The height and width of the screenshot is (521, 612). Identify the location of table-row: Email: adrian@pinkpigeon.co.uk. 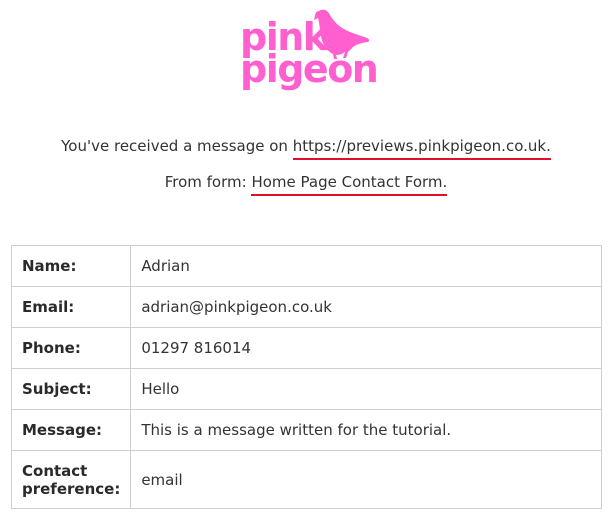
(306, 307).